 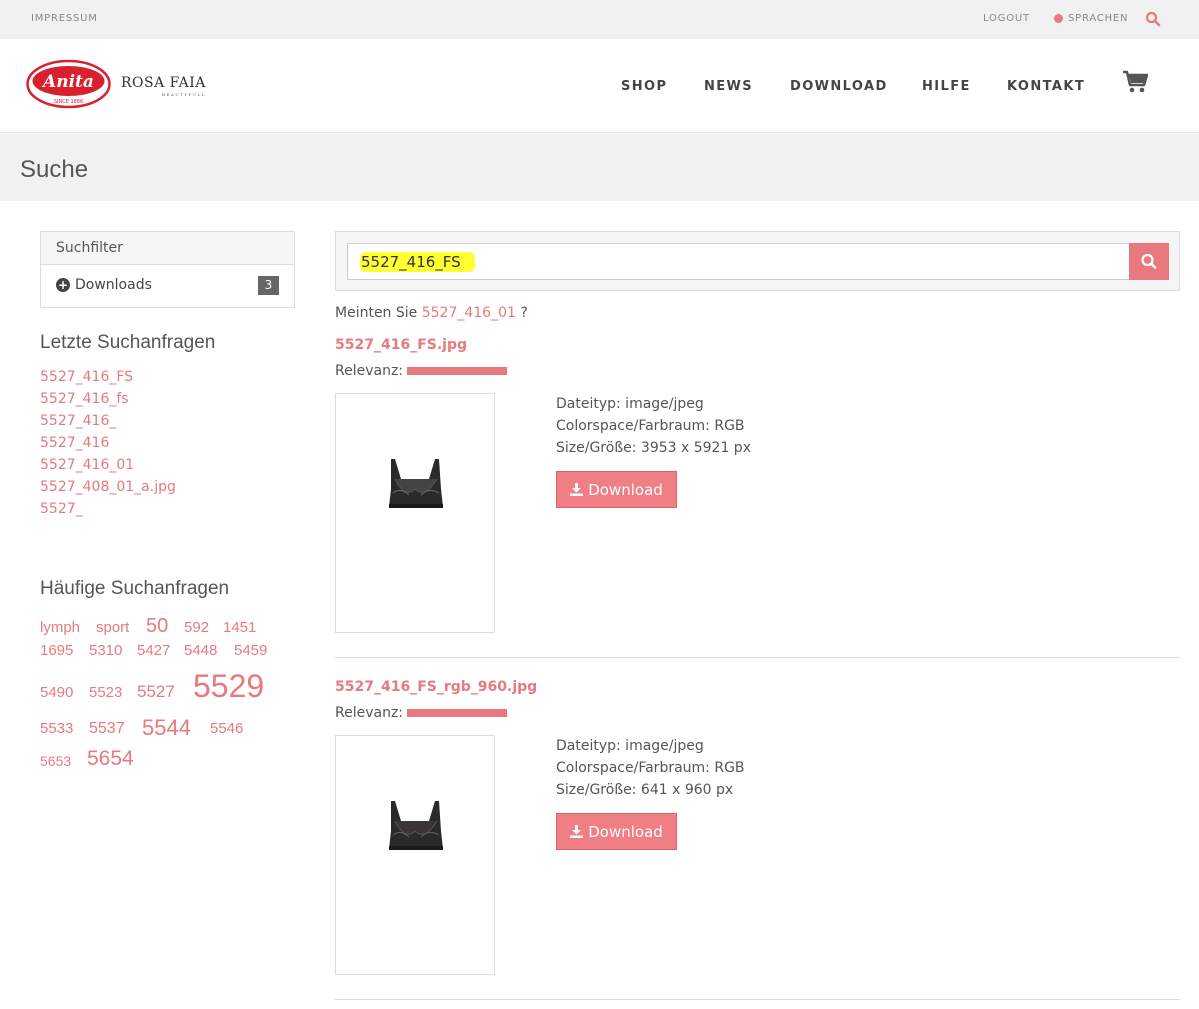 What do you see at coordinates (56, 692) in the screenshot?
I see `tag-link: 5490` at bounding box center [56, 692].